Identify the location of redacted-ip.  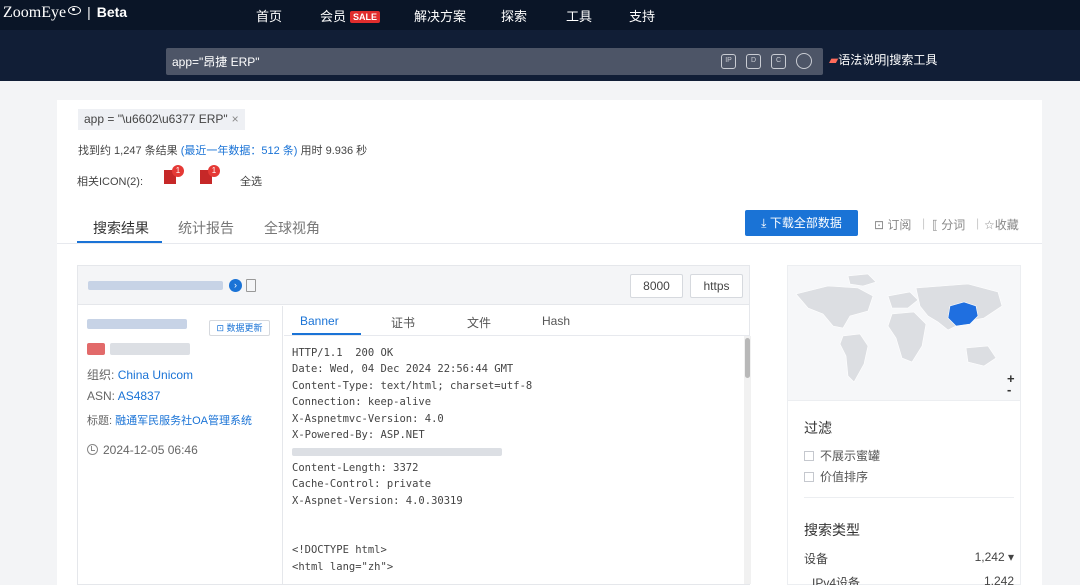
(155, 285).